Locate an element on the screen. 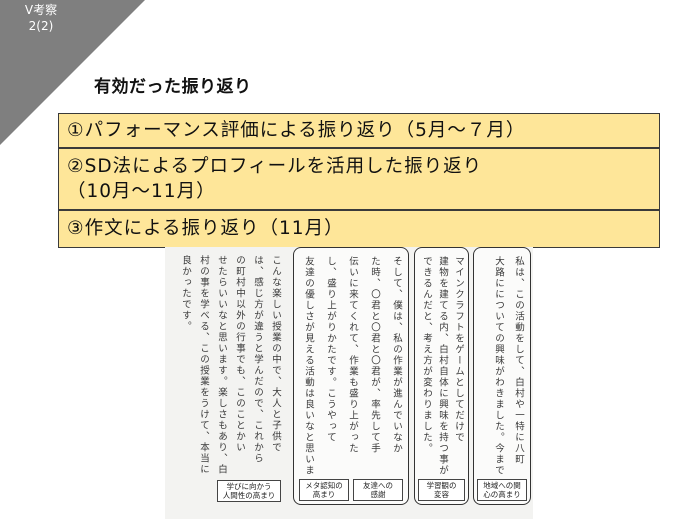 The width and height of the screenshot is (694, 519). essay-column: 建物を建てる内、白村自体に興味を持つ事が is located at coordinates (442, 366).